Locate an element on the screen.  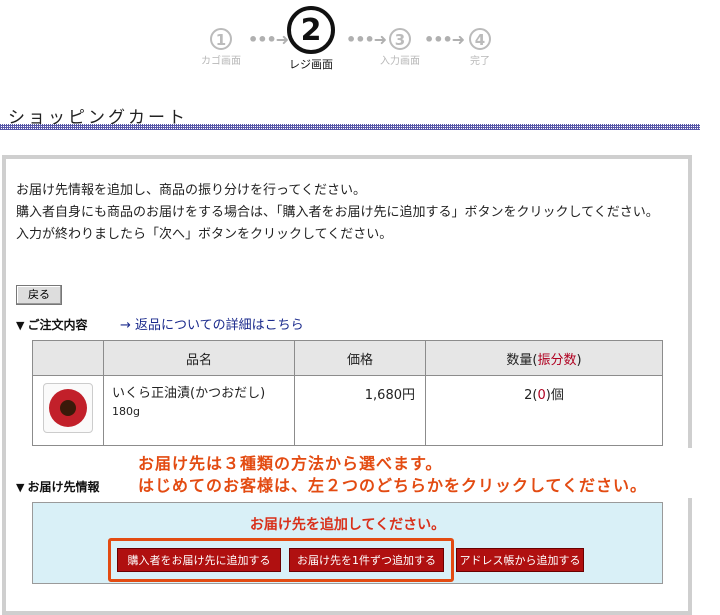
order-heading: ▼ ご注文内容 is located at coordinates (51, 324).